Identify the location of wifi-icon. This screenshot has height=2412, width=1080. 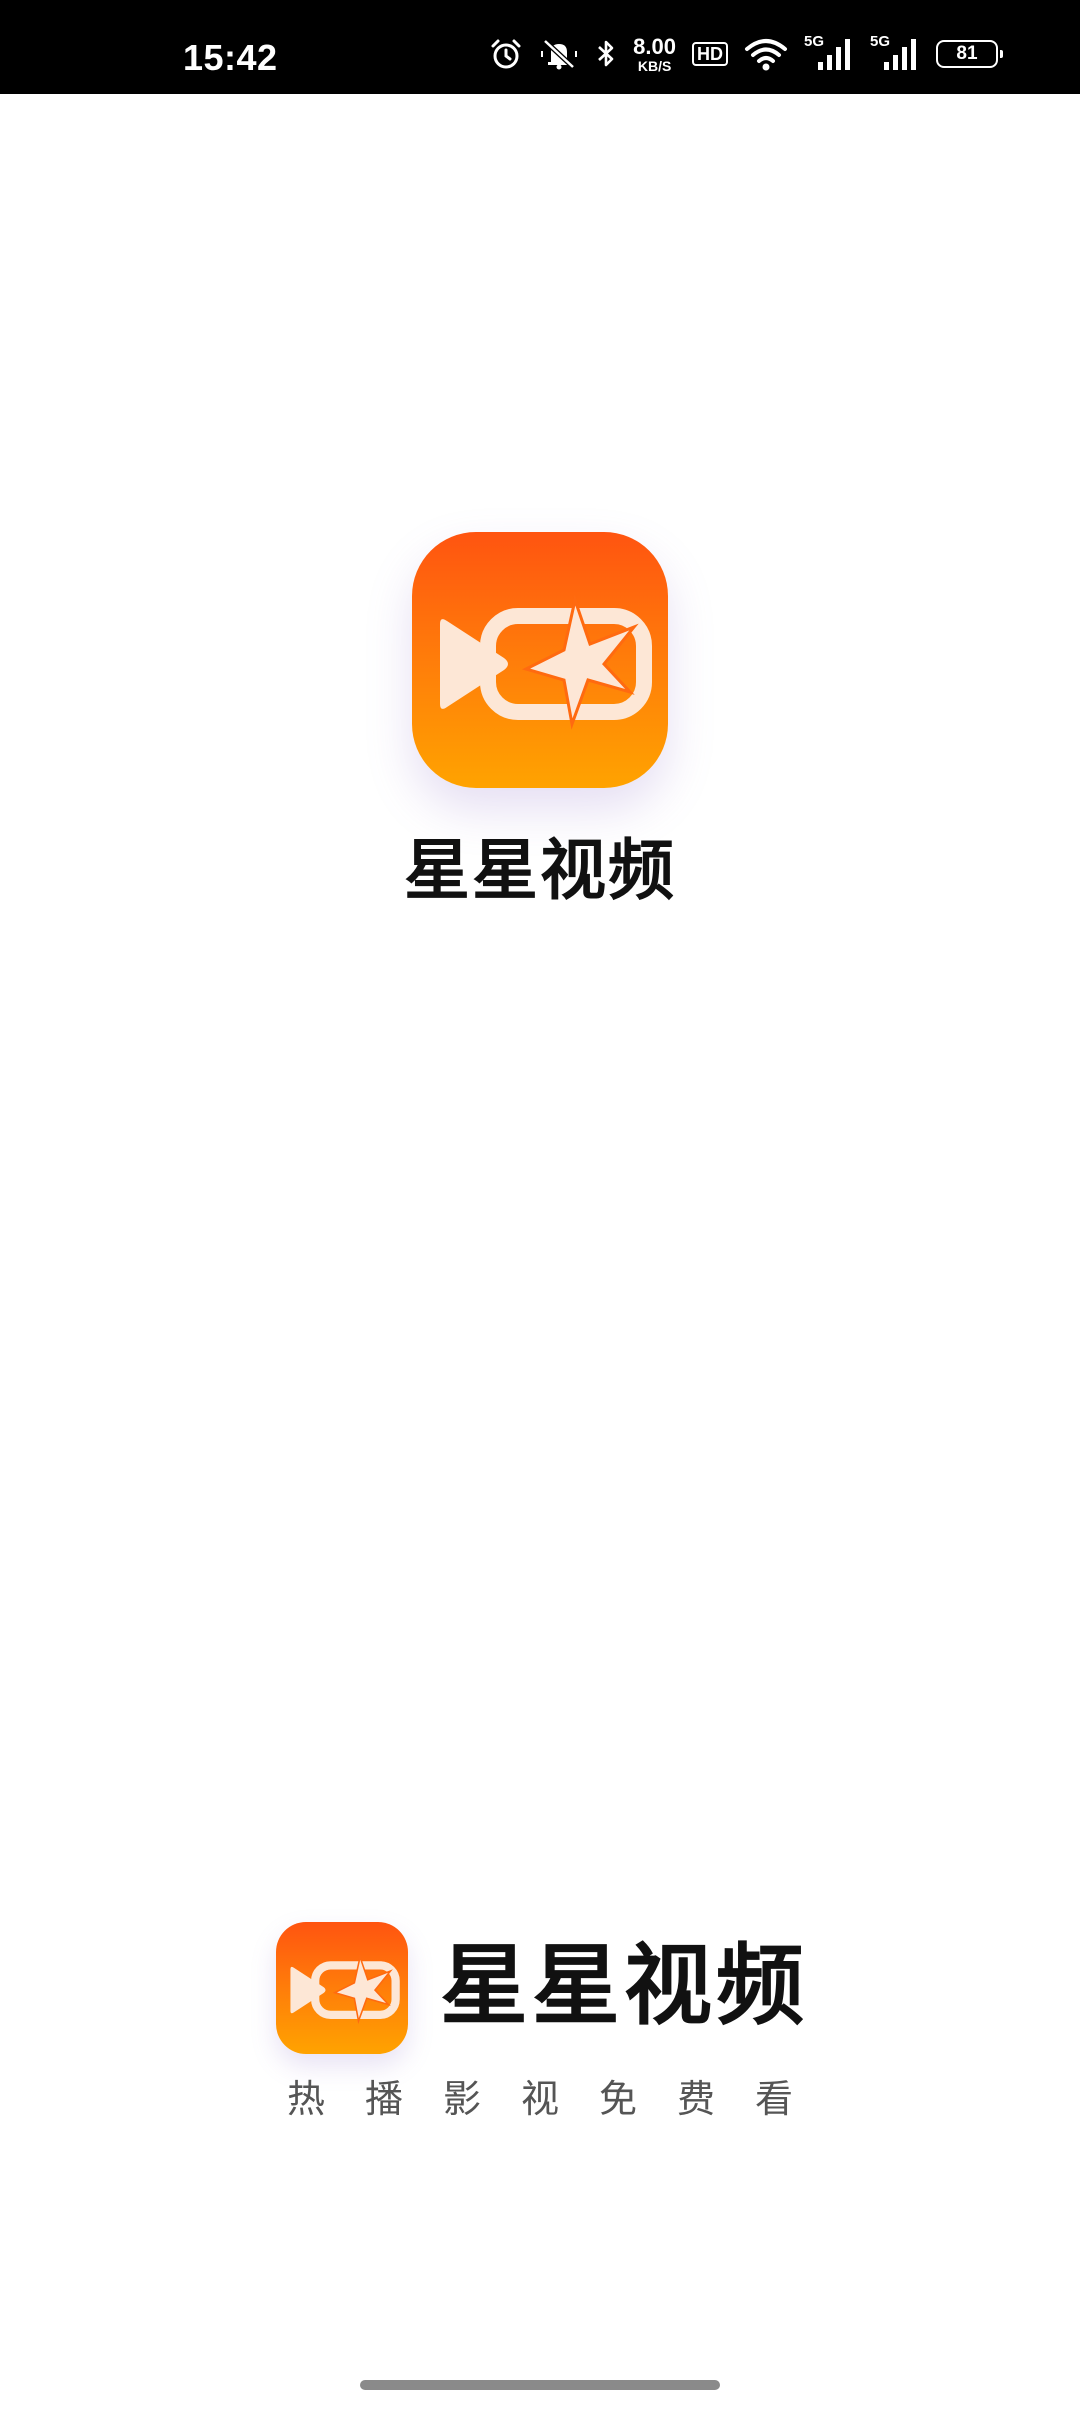
(766, 54).